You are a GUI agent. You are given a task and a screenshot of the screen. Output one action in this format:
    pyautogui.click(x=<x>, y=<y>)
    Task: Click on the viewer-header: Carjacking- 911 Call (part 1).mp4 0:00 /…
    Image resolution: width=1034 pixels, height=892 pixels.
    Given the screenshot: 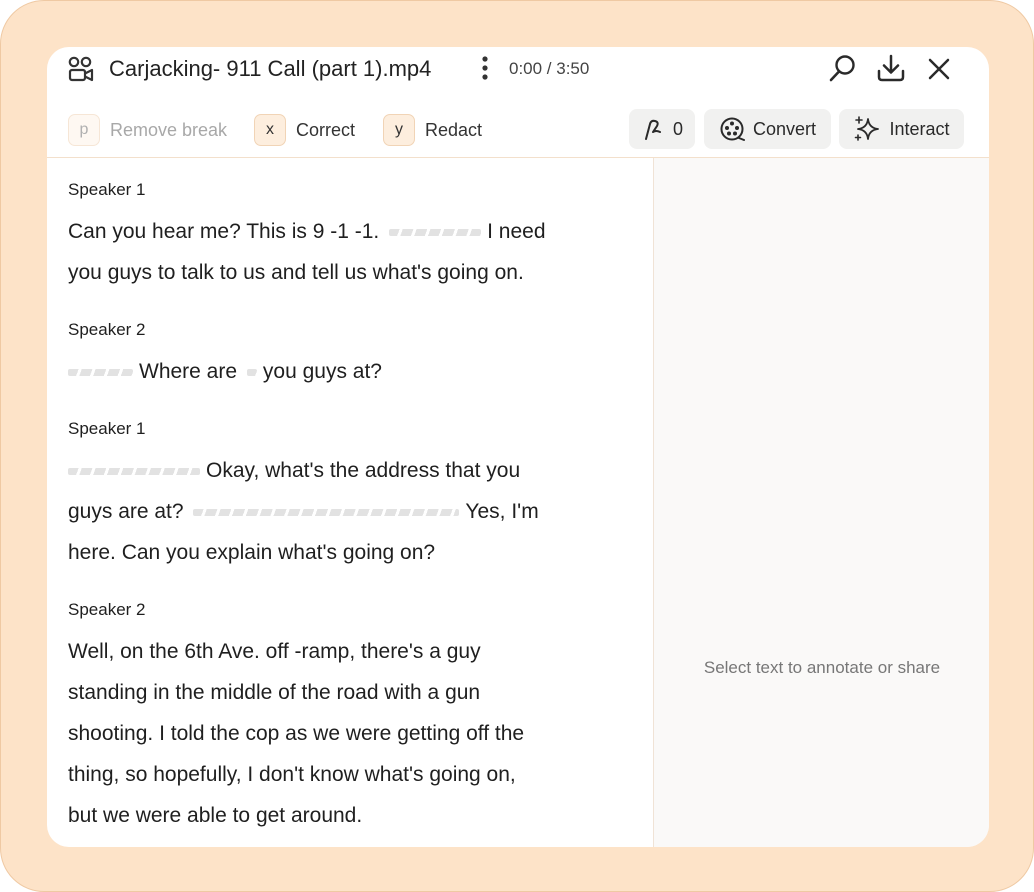 What is the action you would take?
    pyautogui.click(x=518, y=102)
    